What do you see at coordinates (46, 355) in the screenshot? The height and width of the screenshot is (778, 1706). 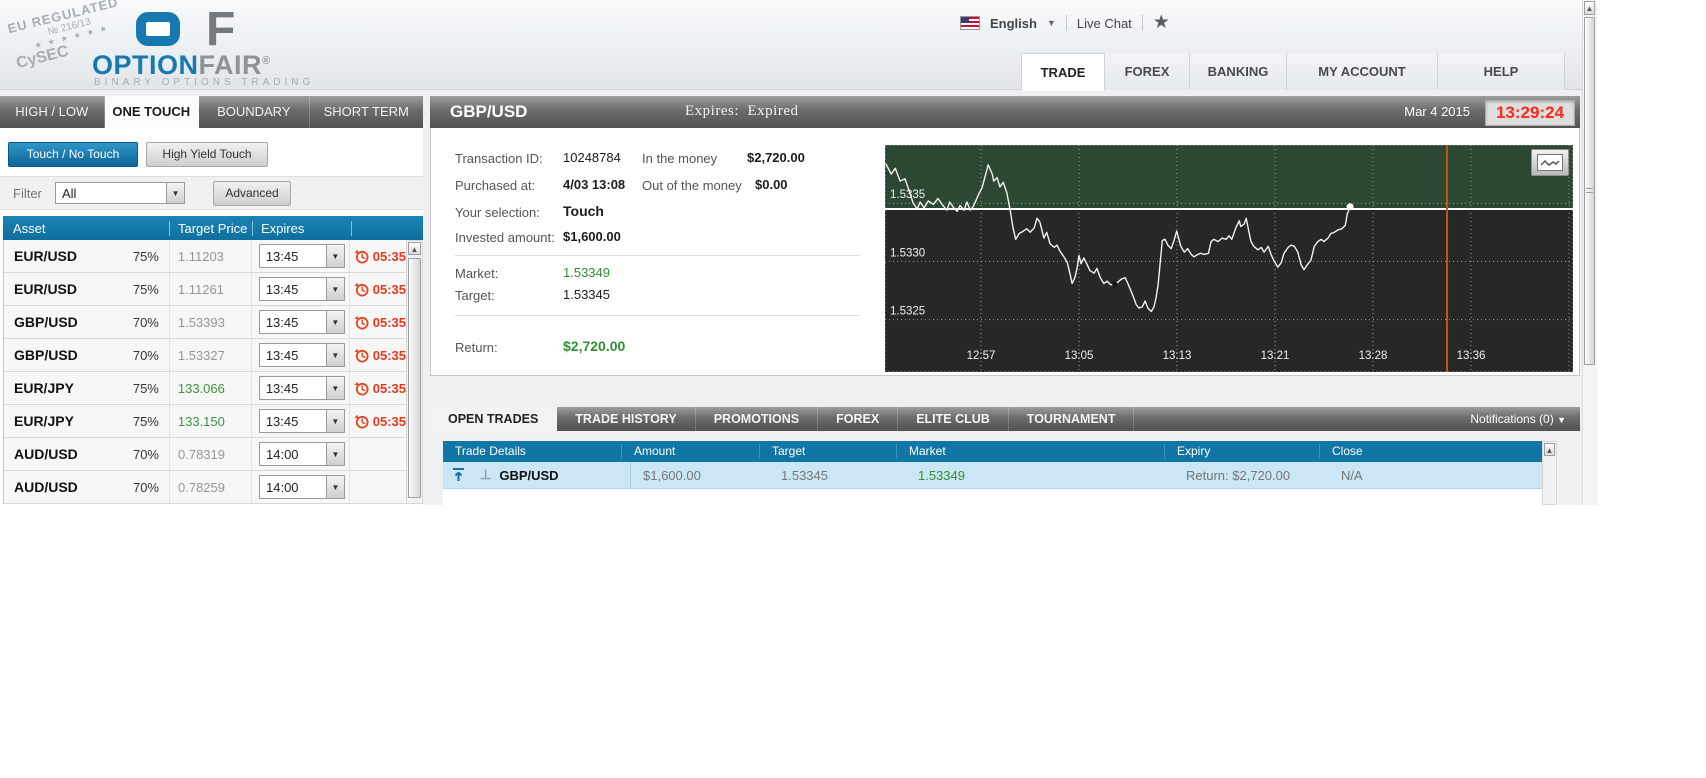 I see `asset-pair: GBP/USD` at bounding box center [46, 355].